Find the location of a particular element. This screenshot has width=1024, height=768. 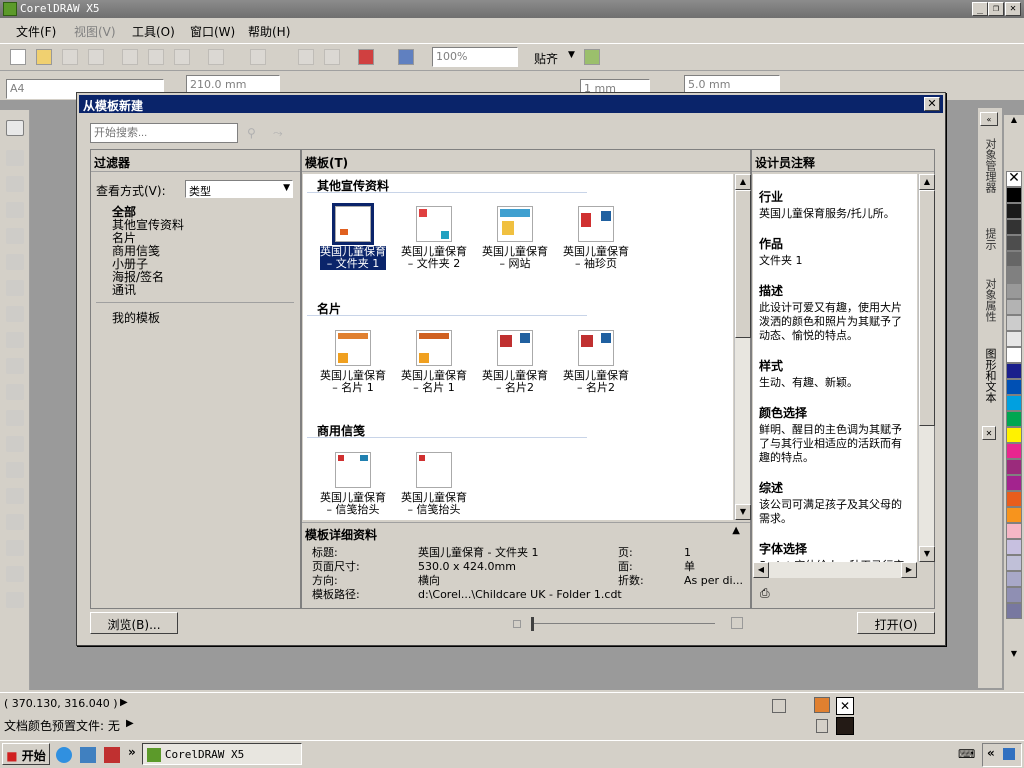

close-app-button: ✕ is located at coordinates (1013, 9).